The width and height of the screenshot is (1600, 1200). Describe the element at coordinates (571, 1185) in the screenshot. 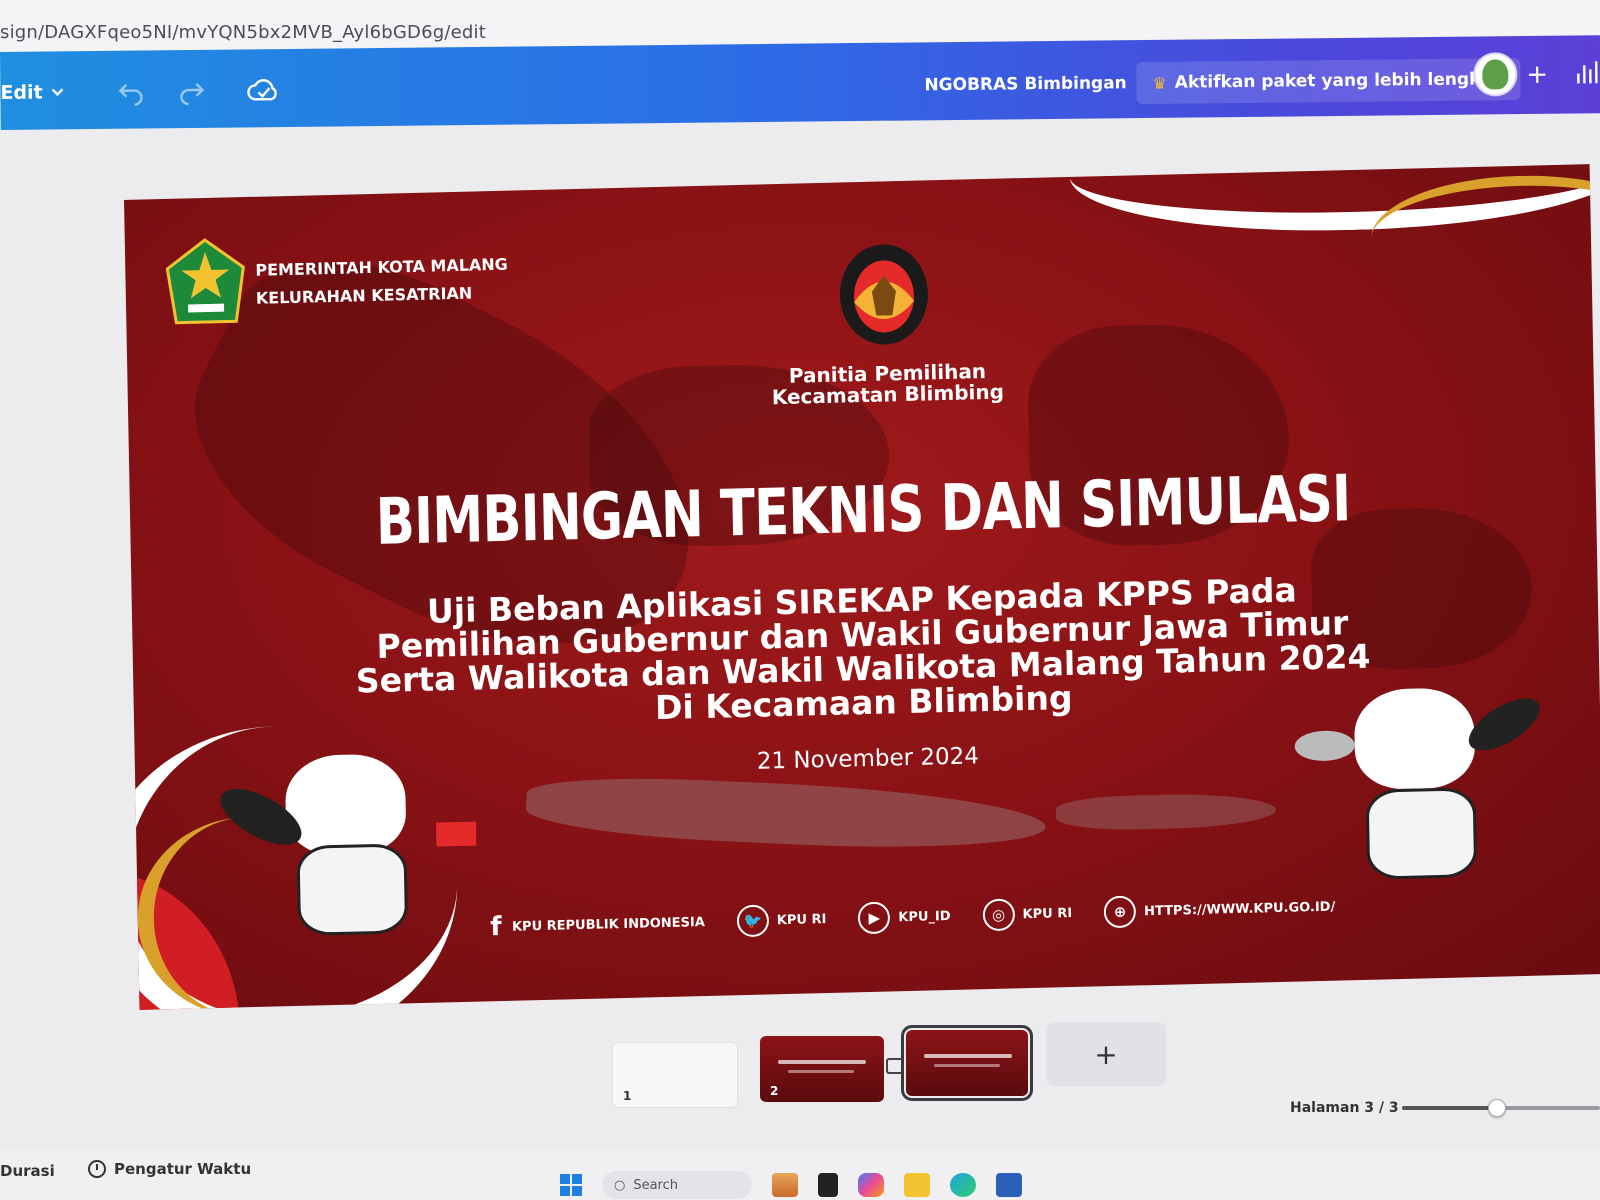

I see `windows-start-icon` at that location.